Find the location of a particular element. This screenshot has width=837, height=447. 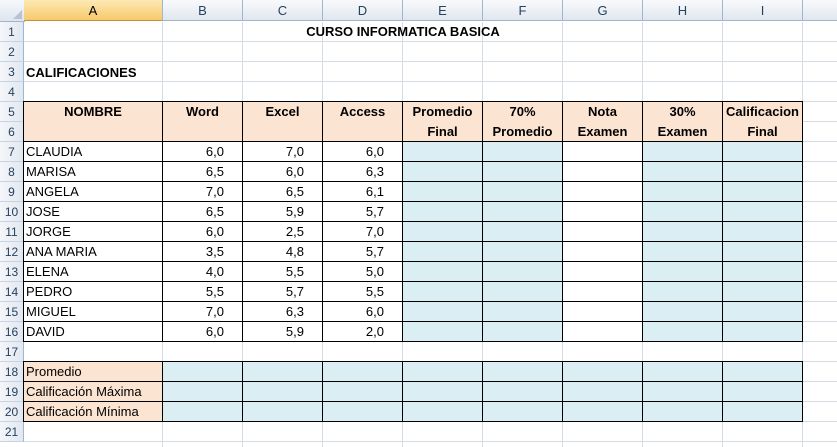

student-name: PEDRO is located at coordinates (93, 291).